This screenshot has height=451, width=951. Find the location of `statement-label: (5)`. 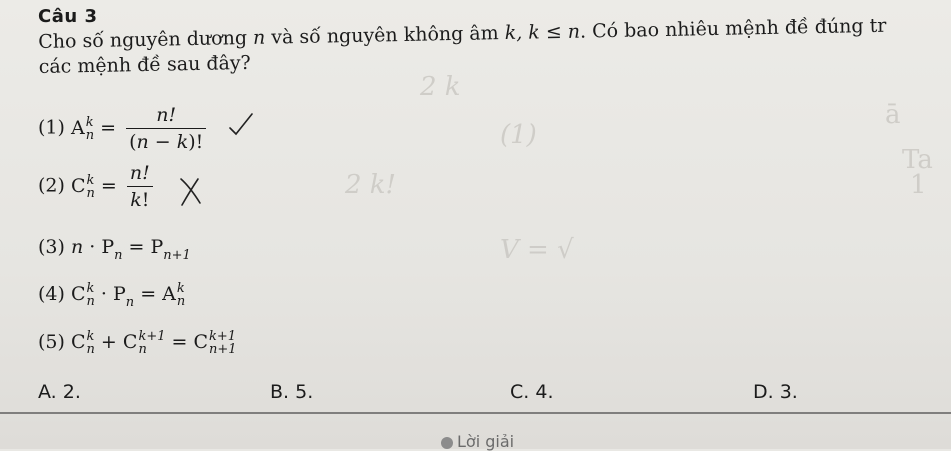

statement-label: (5) is located at coordinates (51, 342).